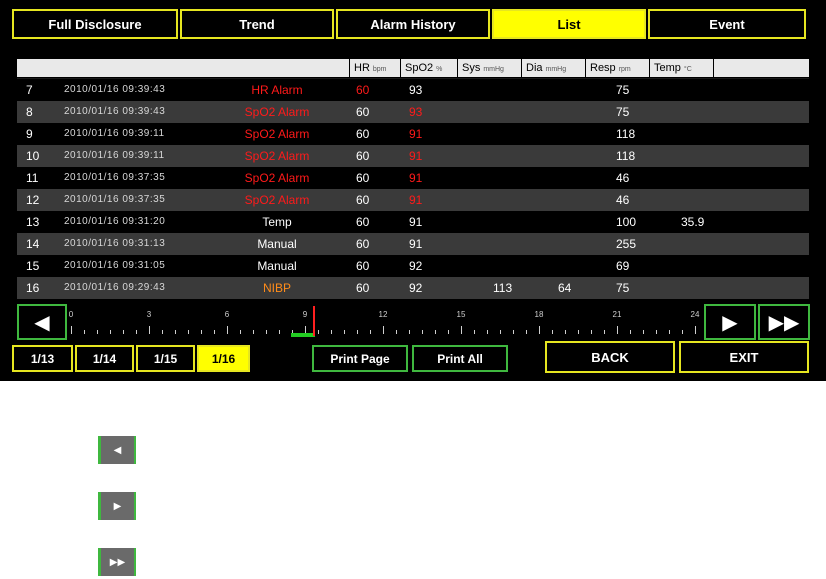 The width and height of the screenshot is (826, 579). I want to click on table-row: 7 2010/01/16 09:39:43 HR Alarm 60 93 75, so click(413, 90).